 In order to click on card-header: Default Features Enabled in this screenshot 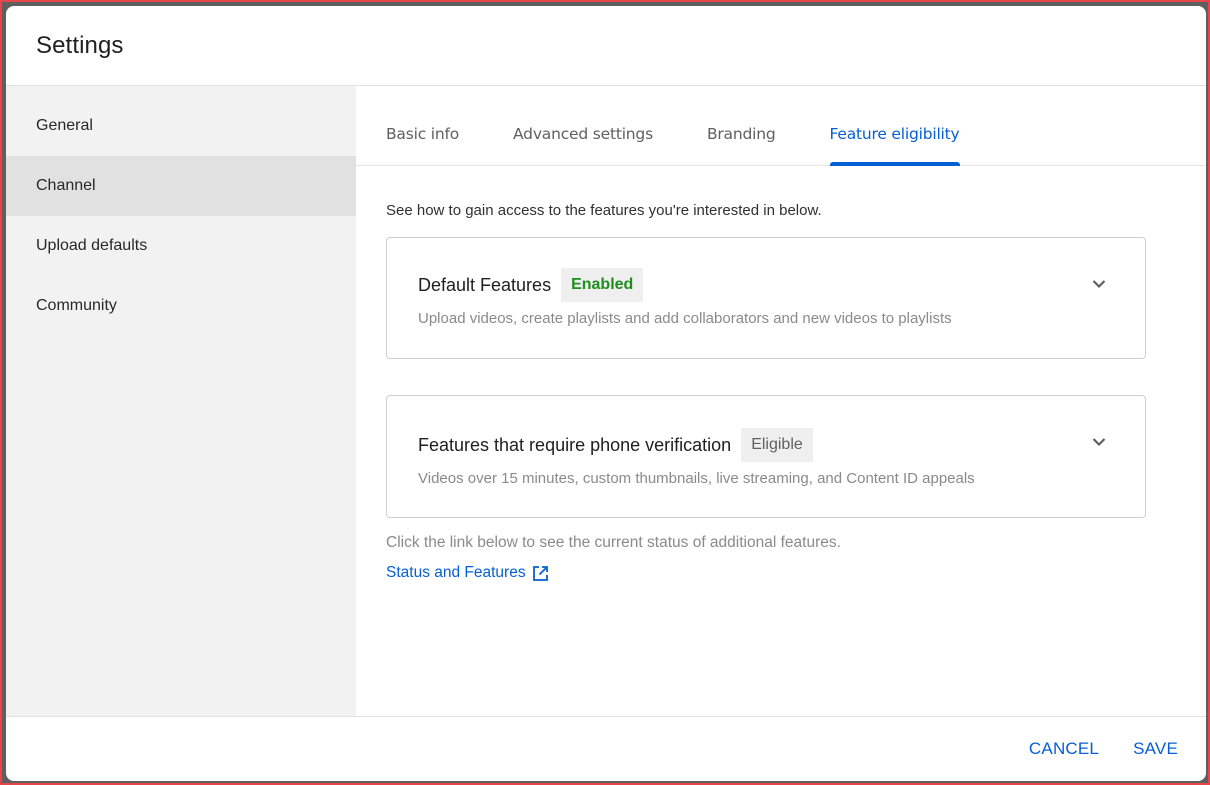, I will do `click(766, 285)`.